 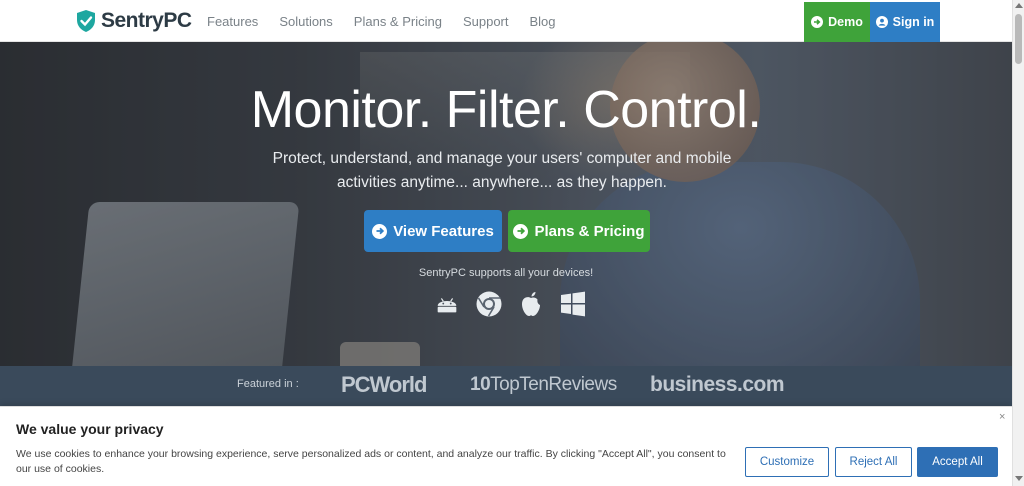 I want to click on android-icon, so click(x=447, y=304).